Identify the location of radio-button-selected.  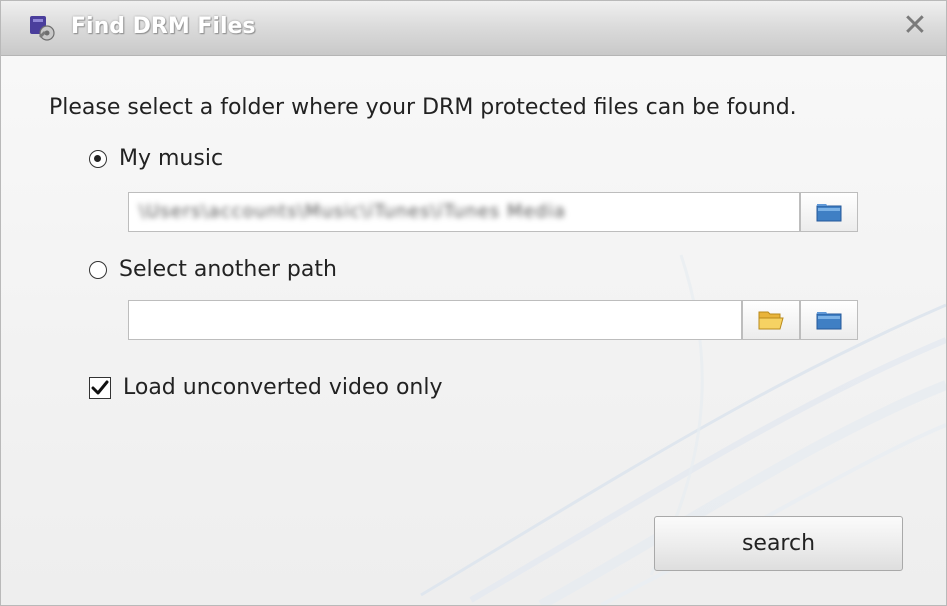
(98, 158).